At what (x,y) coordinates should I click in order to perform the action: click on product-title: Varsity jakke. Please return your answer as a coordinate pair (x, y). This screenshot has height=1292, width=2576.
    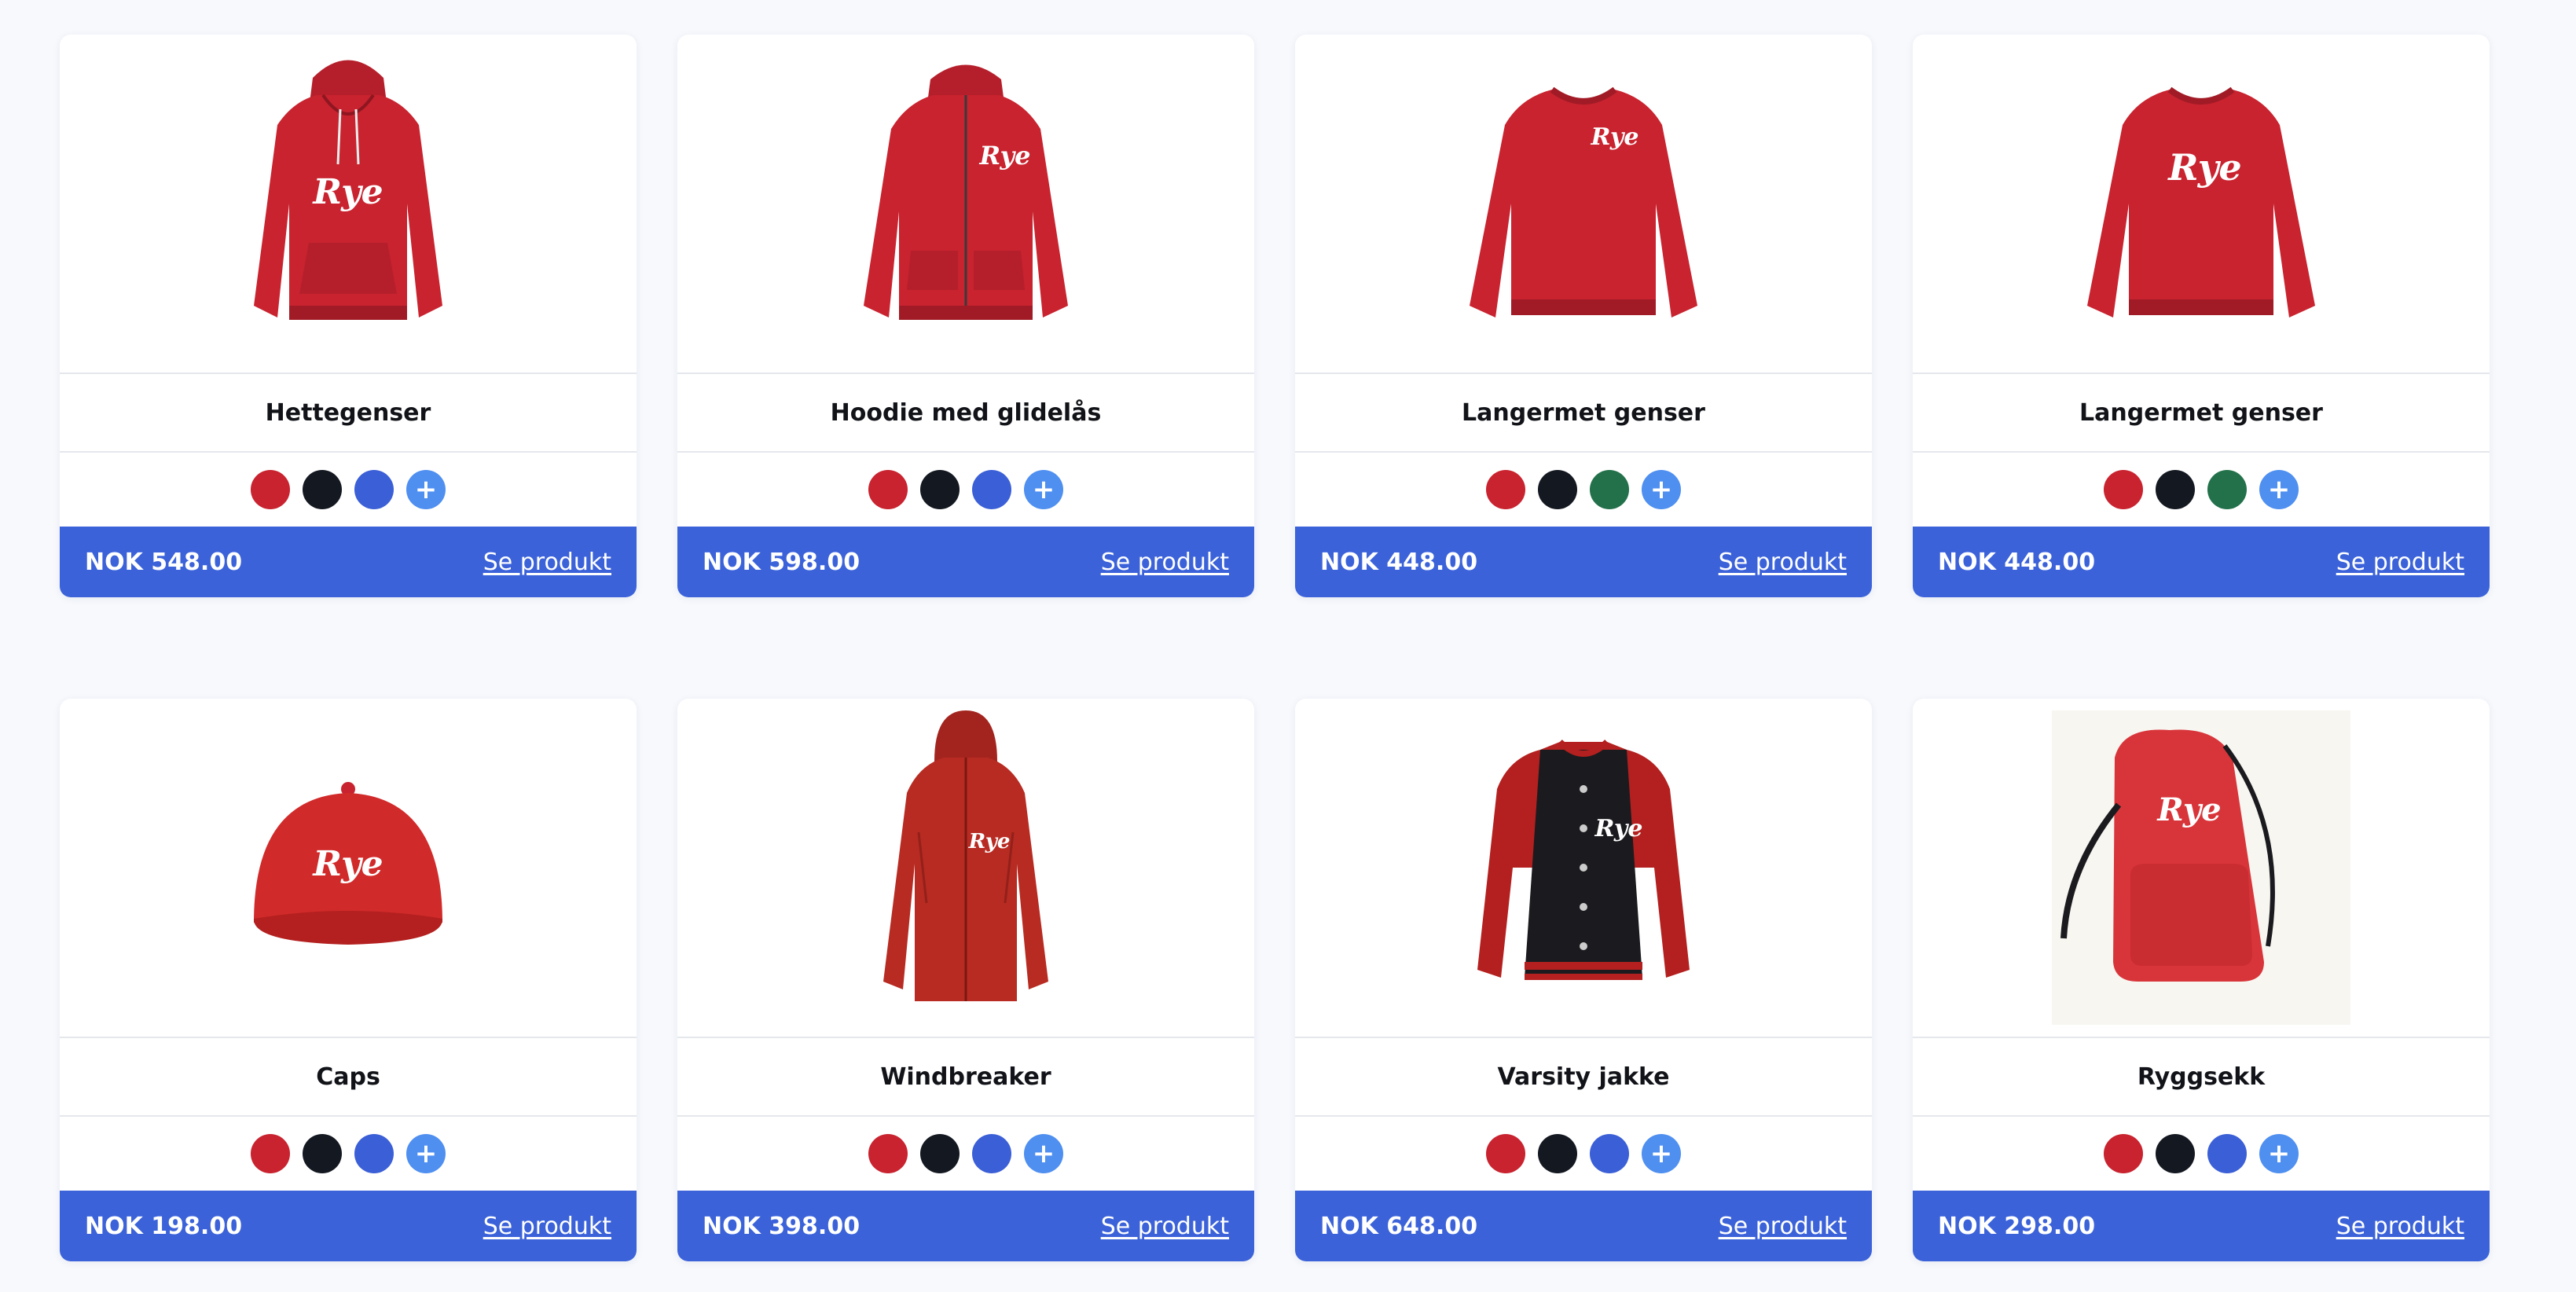
    Looking at the image, I should click on (1583, 1077).